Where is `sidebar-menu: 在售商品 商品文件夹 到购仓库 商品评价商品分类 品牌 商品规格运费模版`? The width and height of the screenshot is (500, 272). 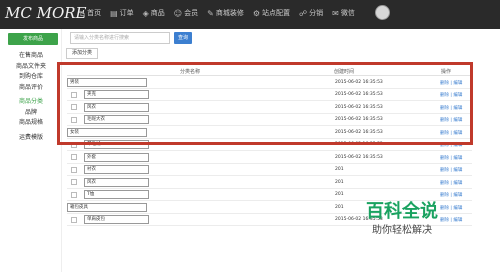 sidebar-menu: 在售商品 商品文件夹 到购仓库 商品评价商品分类 品牌 商品规格运费模版 is located at coordinates (31, 97).